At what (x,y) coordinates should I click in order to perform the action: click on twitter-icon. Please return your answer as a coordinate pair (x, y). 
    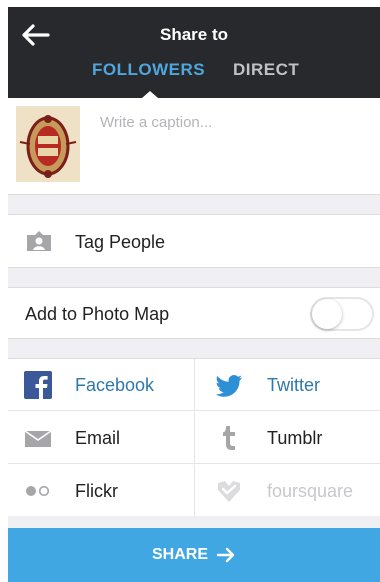
    Looking at the image, I should click on (228, 386).